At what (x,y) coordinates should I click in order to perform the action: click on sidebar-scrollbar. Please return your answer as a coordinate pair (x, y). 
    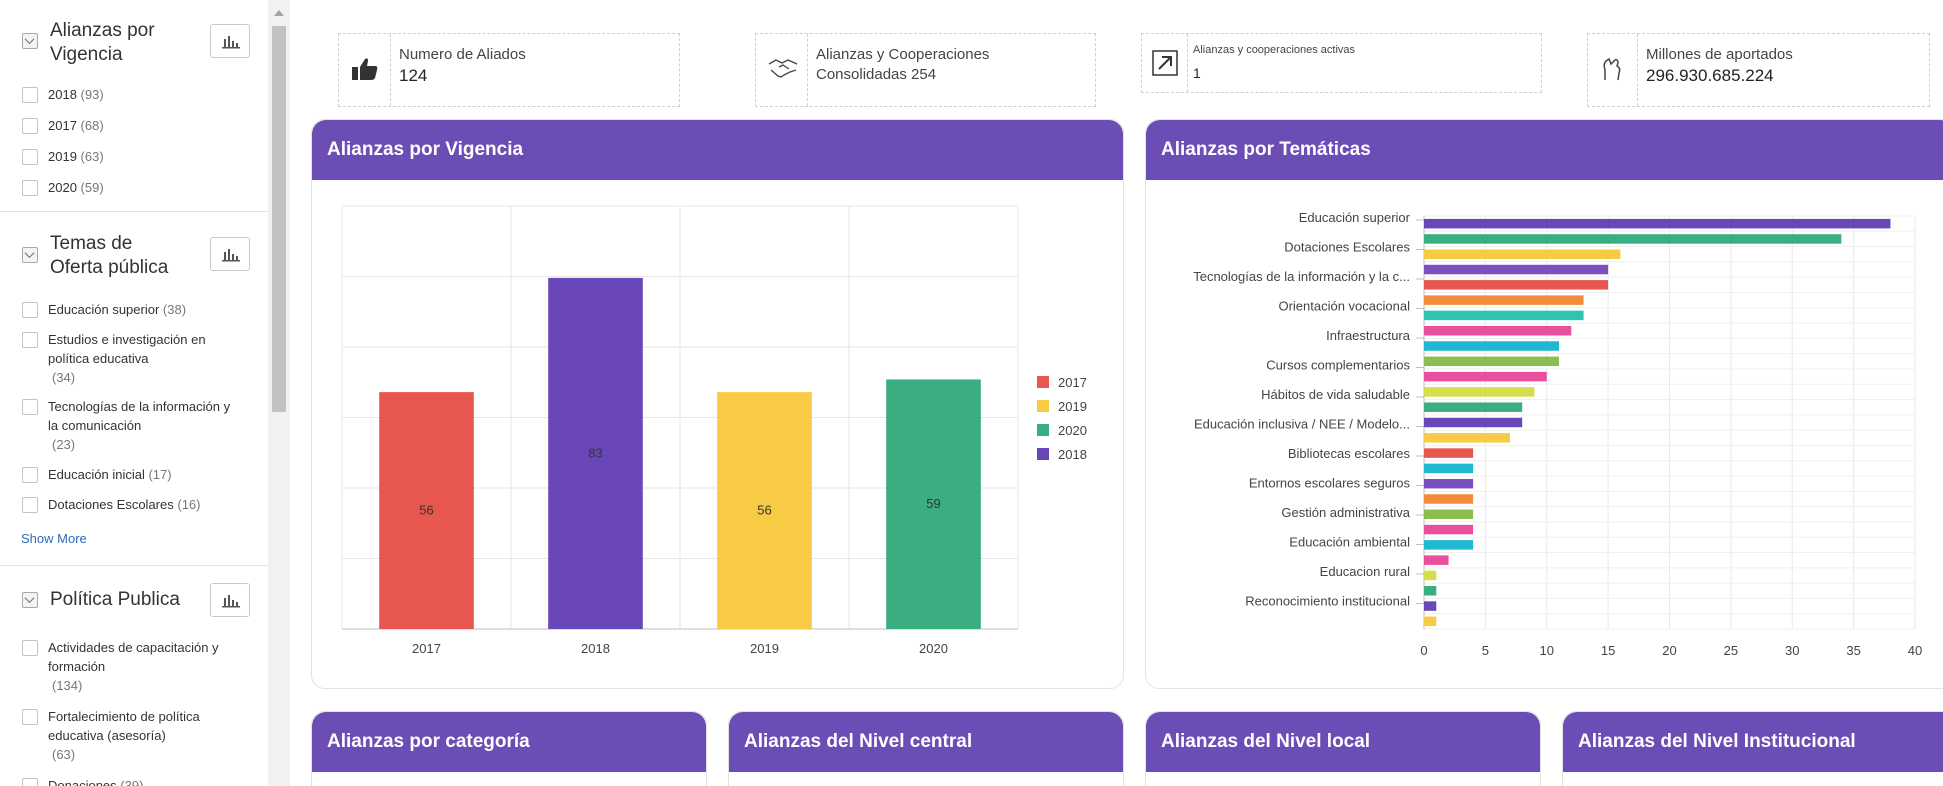
    Looking at the image, I should click on (279, 393).